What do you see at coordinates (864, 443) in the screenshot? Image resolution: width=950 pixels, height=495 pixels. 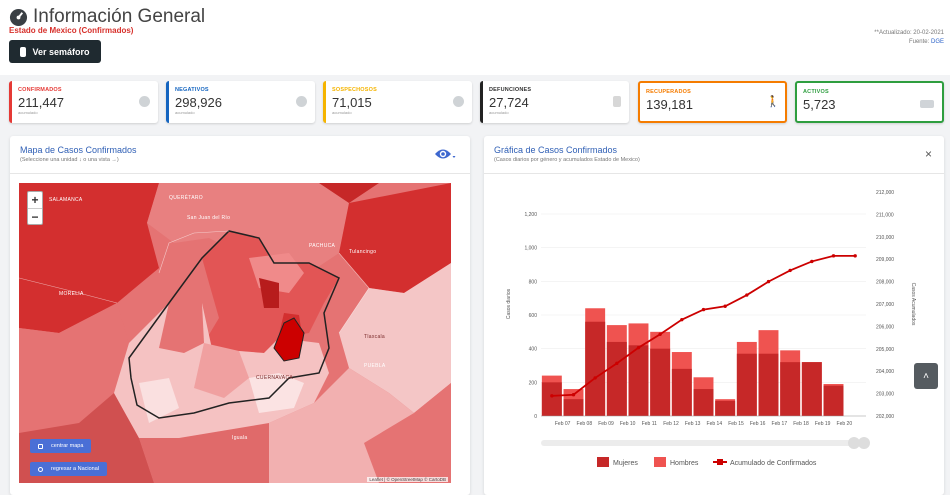 I see `range-slider-handle` at bounding box center [864, 443].